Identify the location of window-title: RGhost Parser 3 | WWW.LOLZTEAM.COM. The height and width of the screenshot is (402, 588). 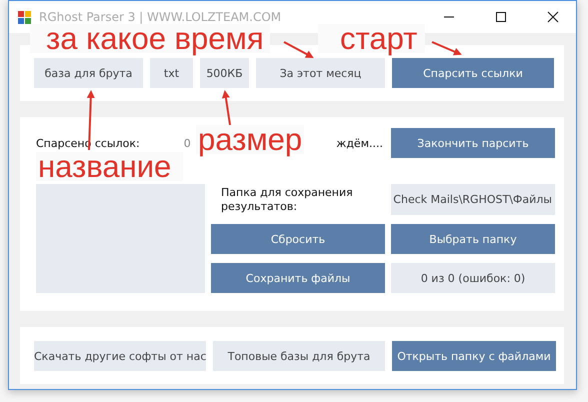
(160, 17).